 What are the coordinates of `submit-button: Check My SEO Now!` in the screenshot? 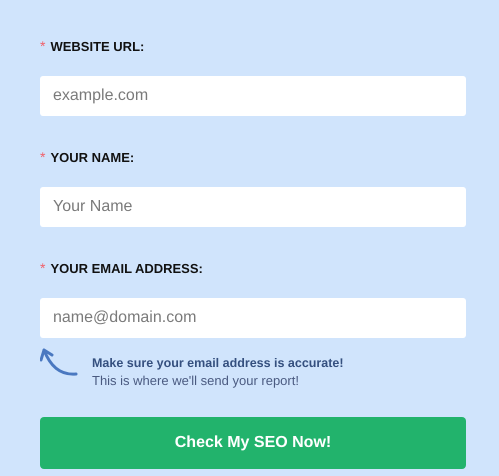 It's located at (253, 443).